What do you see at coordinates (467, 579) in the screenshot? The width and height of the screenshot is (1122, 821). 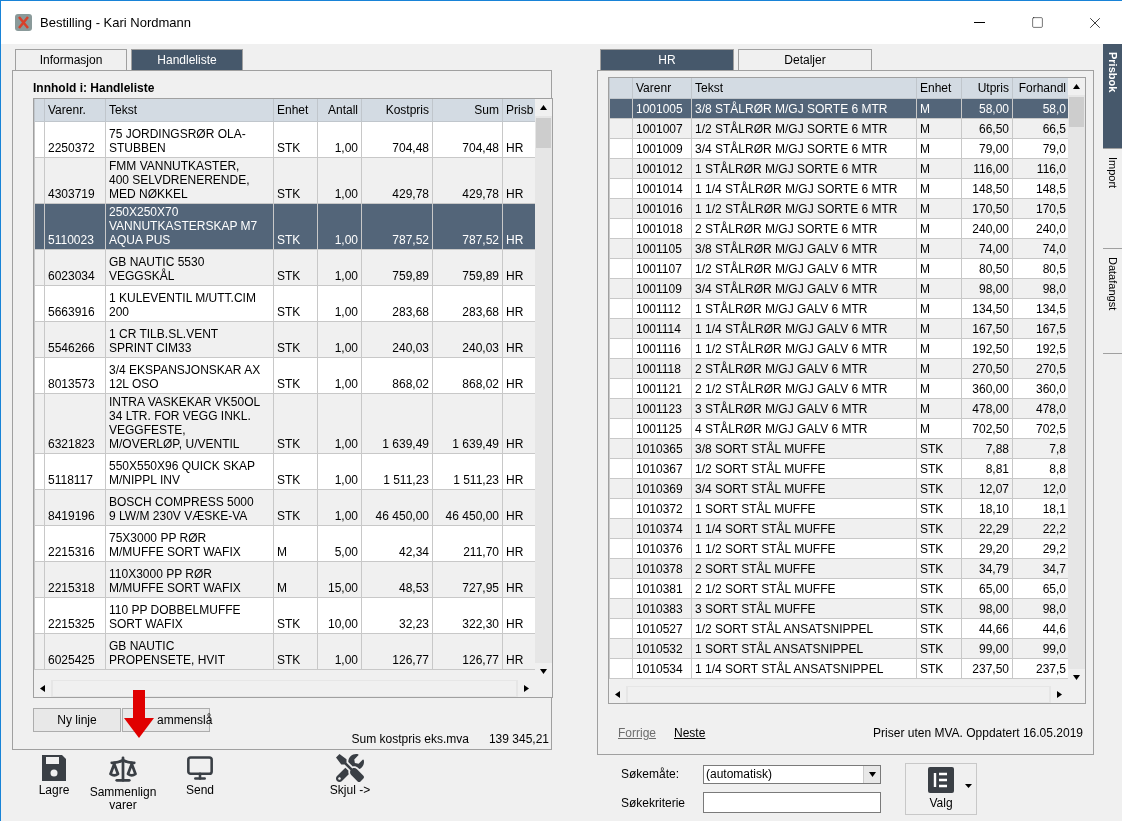 I see `table-cell: 727,95` at bounding box center [467, 579].